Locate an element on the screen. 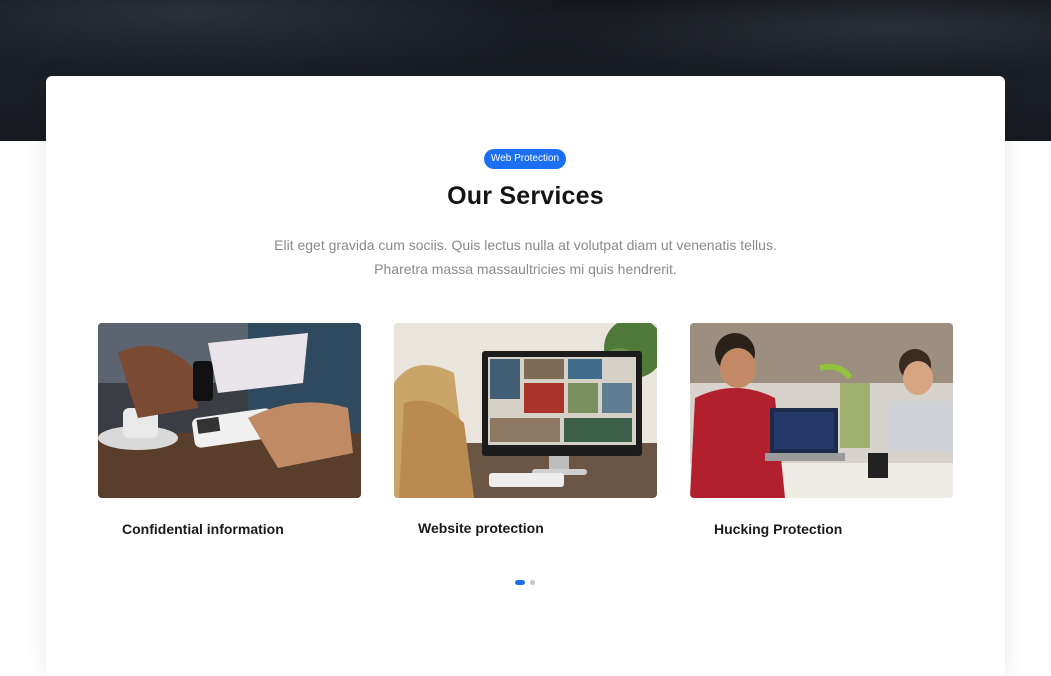 Image resolution: width=1051 pixels, height=676 pixels. service-card-website: Website protection is located at coordinates (525, 429).